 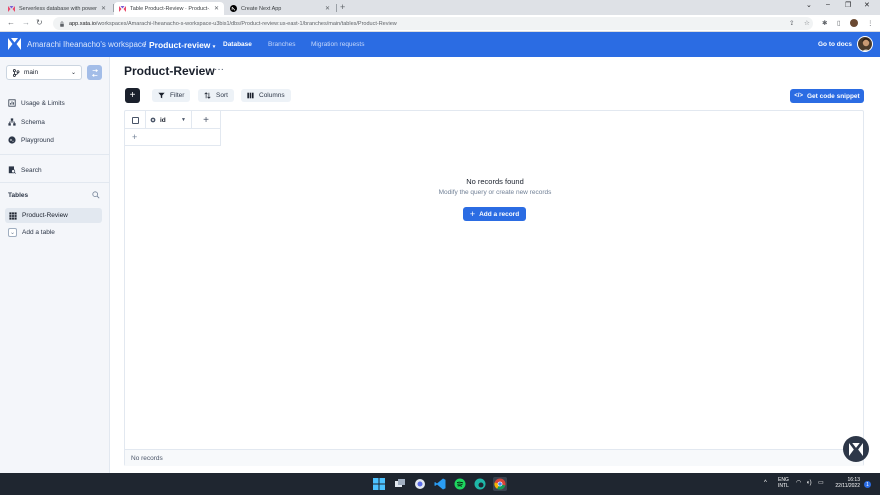 What do you see at coordinates (460, 484) in the screenshot?
I see `spotify-icon` at bounding box center [460, 484].